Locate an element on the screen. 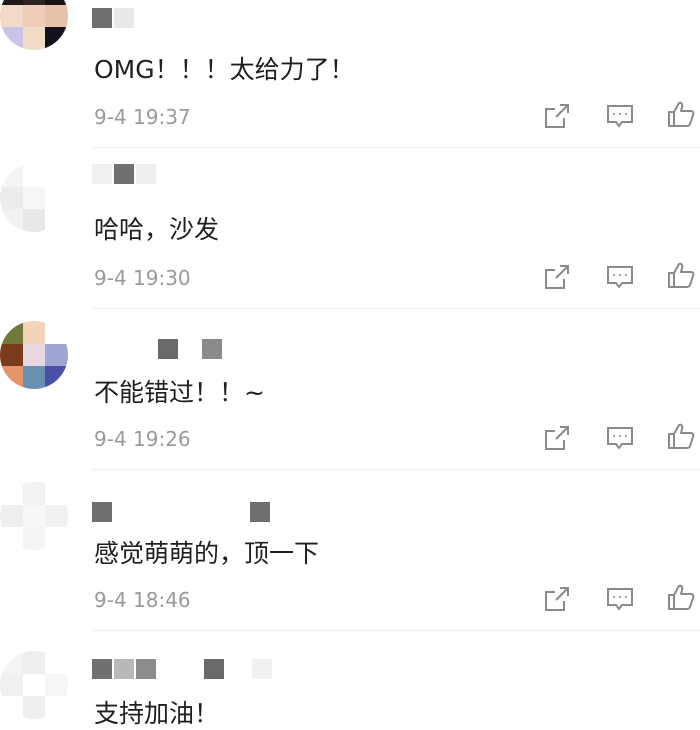 This screenshot has width=700, height=730. comment-text: 哈哈，沙发 is located at coordinates (157, 229).